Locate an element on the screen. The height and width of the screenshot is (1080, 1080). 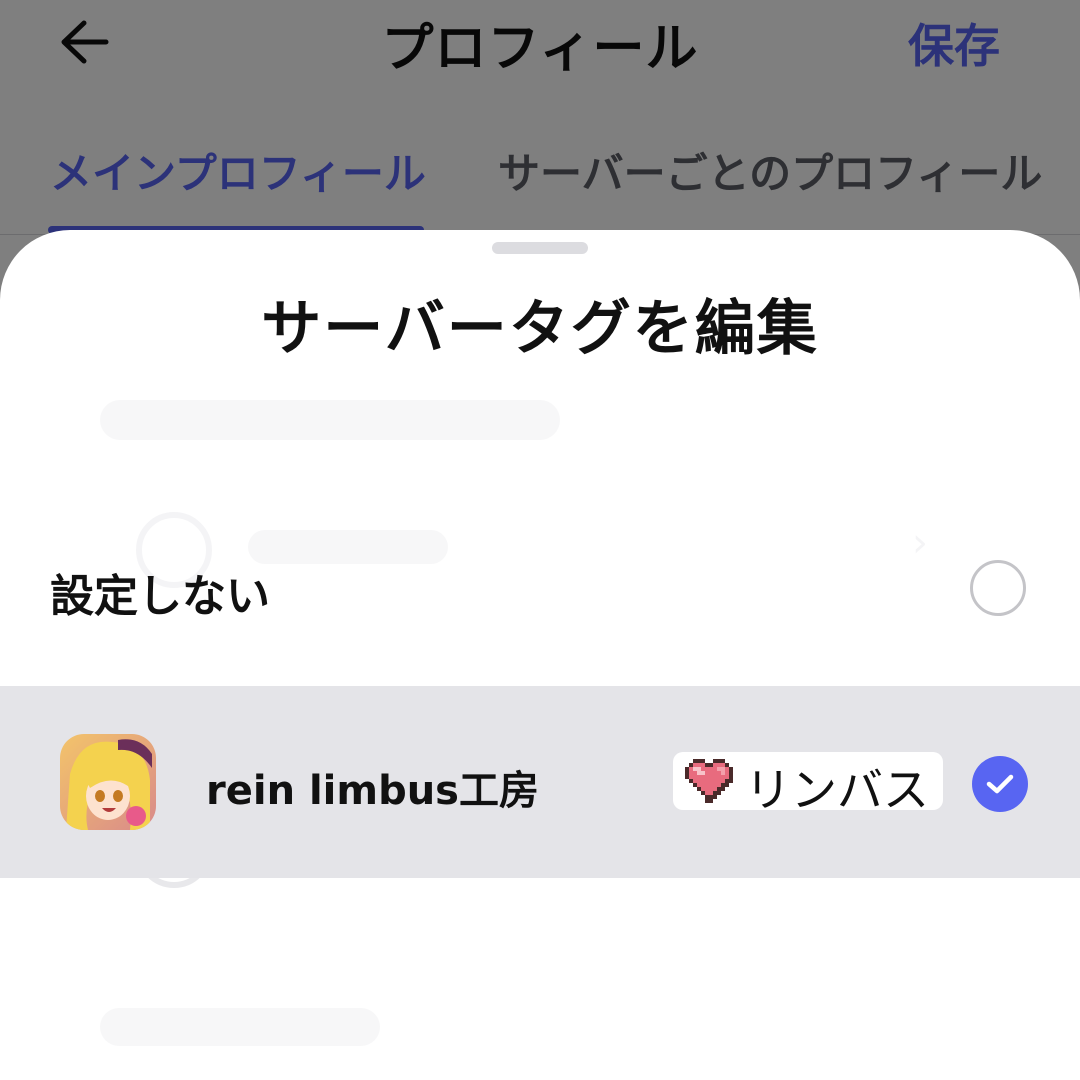
radio-selected is located at coordinates (1000, 784).